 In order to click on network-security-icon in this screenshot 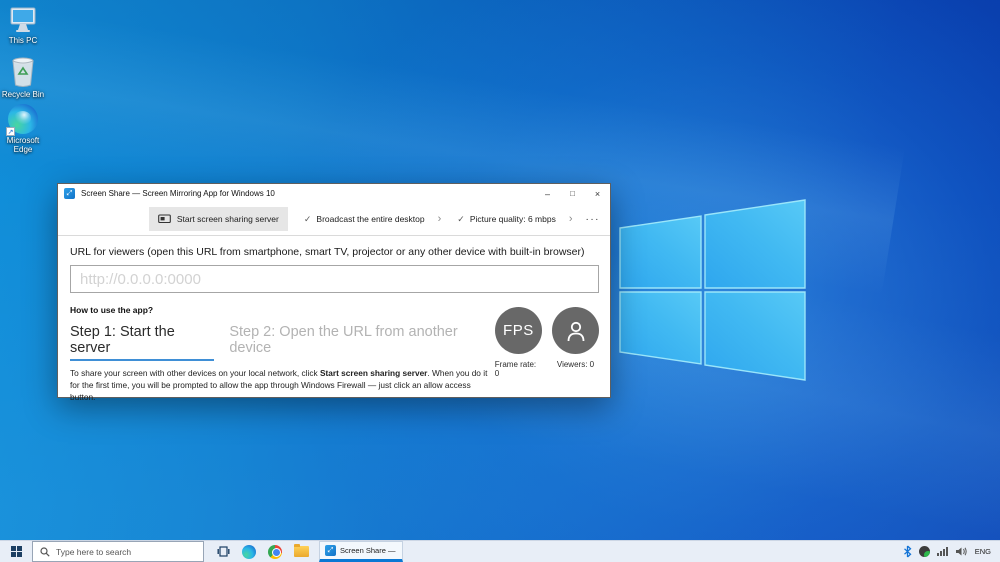, I will do `click(924, 551)`.